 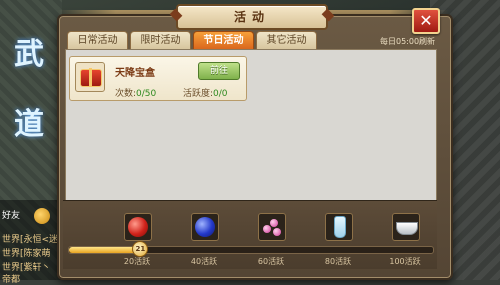 I want to click on liveness-value: 0/0, so click(x=220, y=94).